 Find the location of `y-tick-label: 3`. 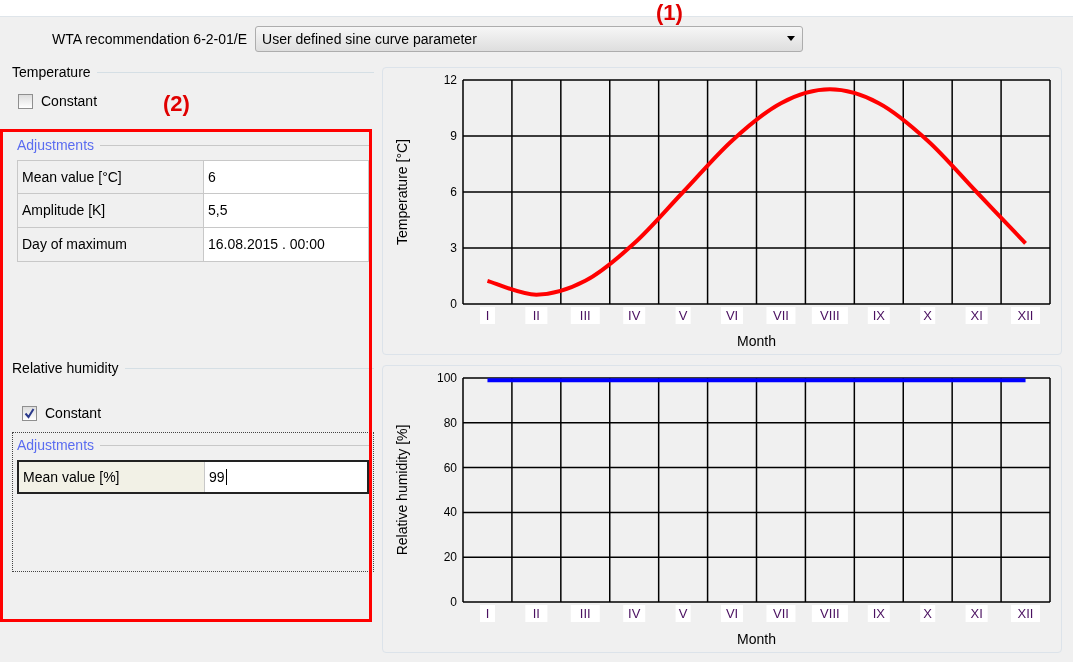

y-tick-label: 3 is located at coordinates (453, 248).